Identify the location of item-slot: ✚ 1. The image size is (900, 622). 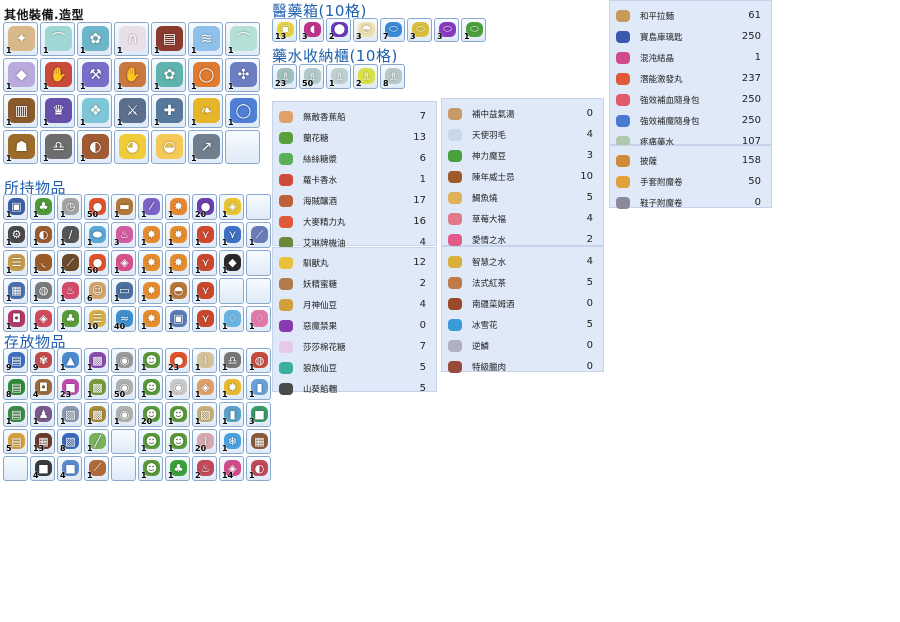
(168, 111).